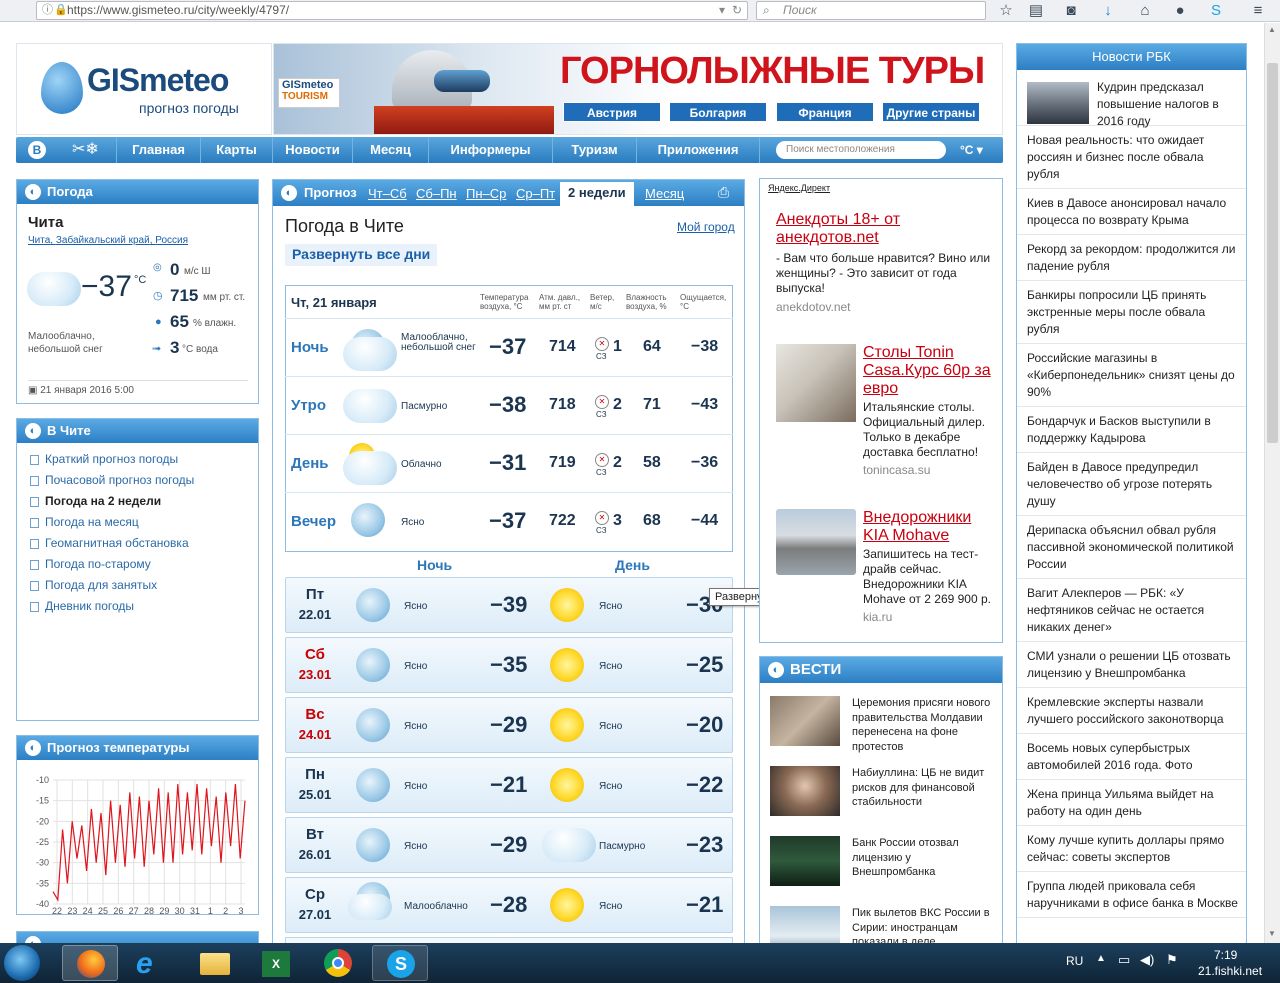 The image size is (1280, 983). What do you see at coordinates (871, 10) in the screenshot?
I see `search-bar: ⌕ Поиск` at bounding box center [871, 10].